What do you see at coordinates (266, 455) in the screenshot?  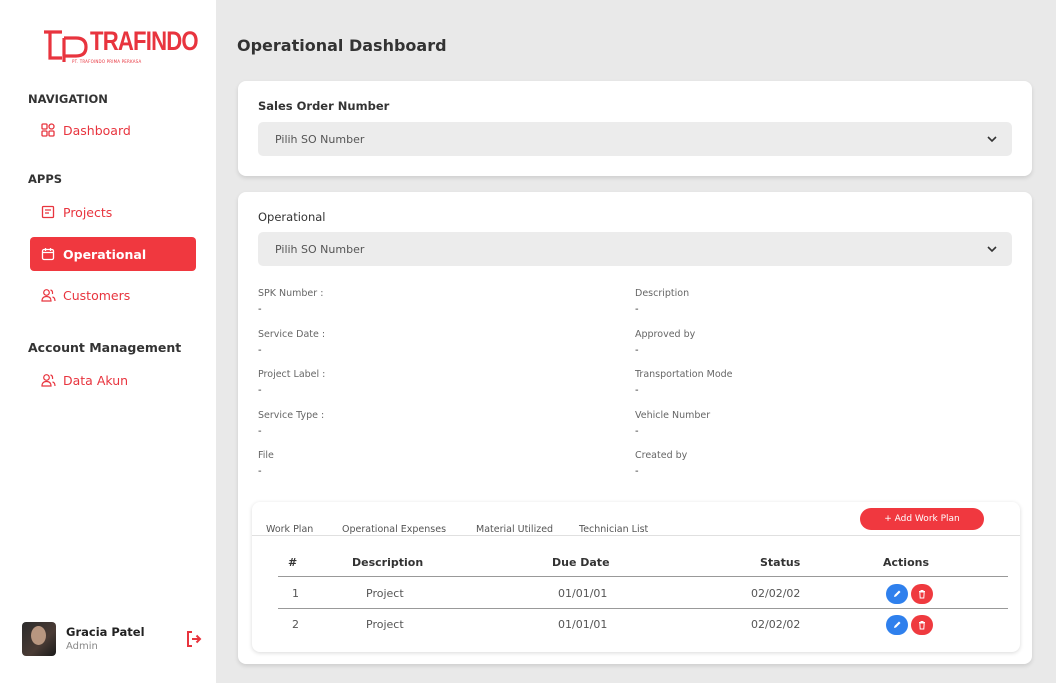 I see `file-label: File` at bounding box center [266, 455].